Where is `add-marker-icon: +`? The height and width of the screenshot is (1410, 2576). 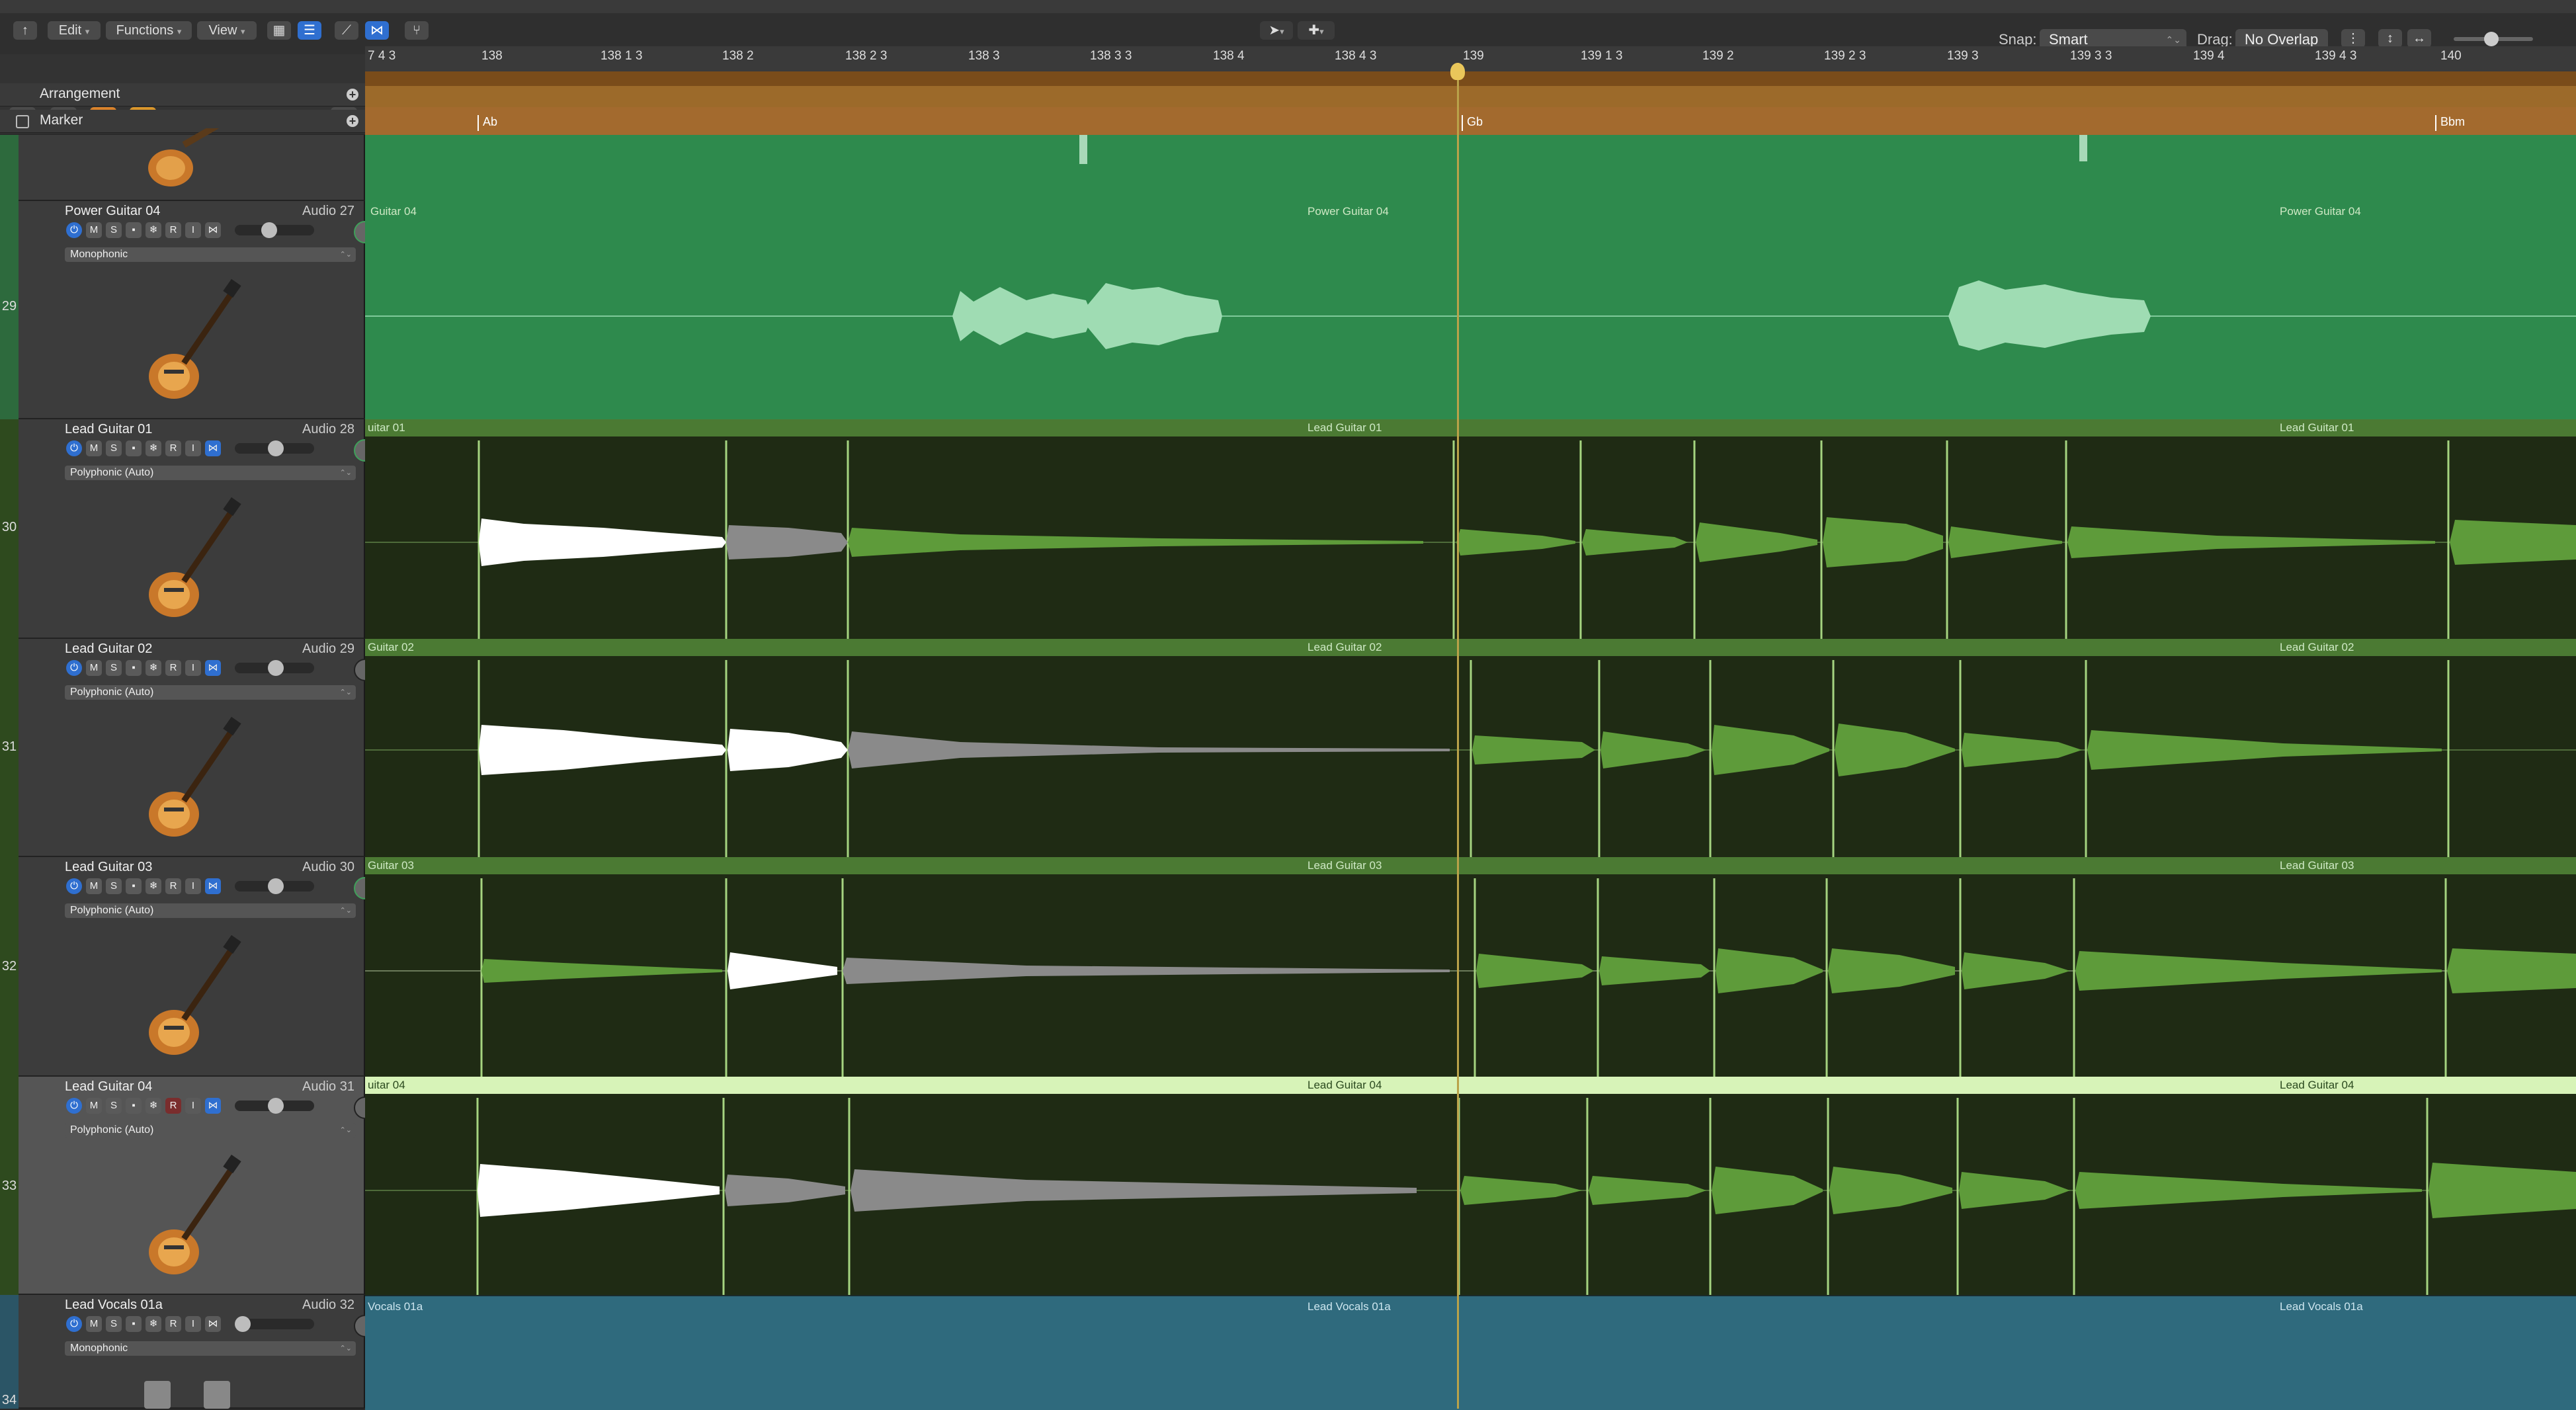
add-marker-icon: + is located at coordinates (353, 121).